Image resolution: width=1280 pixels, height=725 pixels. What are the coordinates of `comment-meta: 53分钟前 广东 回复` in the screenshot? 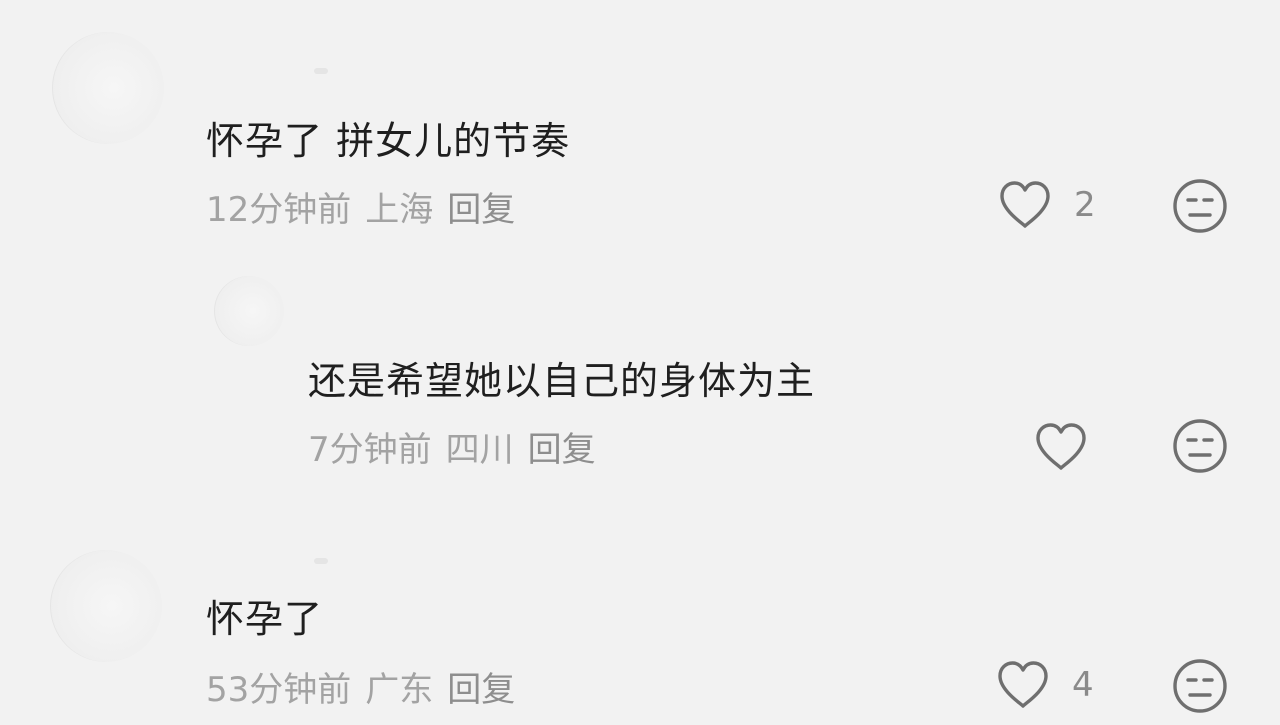 It's located at (367, 686).